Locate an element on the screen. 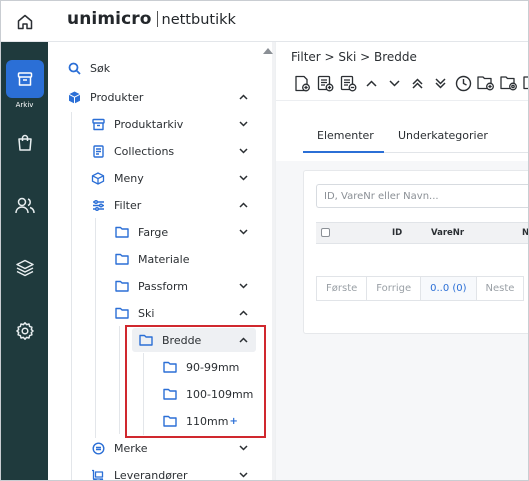 The height and width of the screenshot is (481, 529). nav-item-label: Farge is located at coordinates (153, 232).